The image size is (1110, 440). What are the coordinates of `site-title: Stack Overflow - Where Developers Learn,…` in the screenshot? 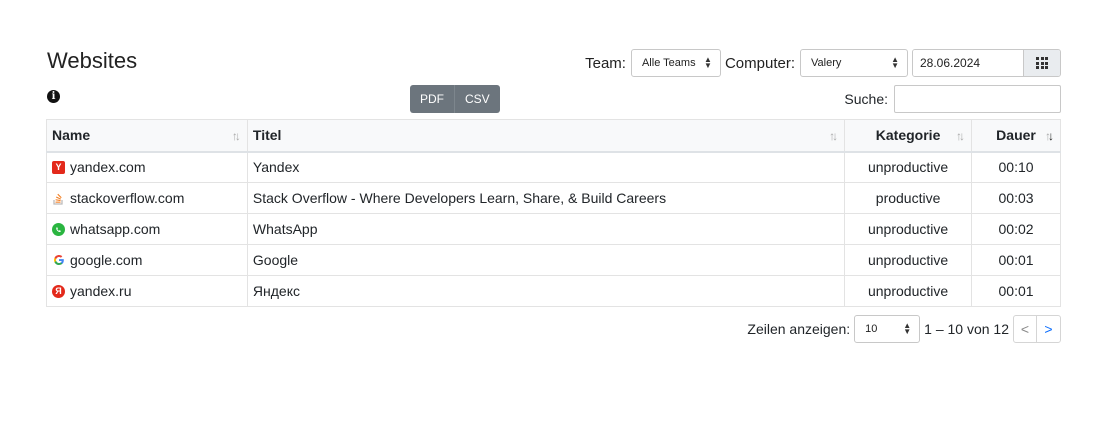 It's located at (546, 198).